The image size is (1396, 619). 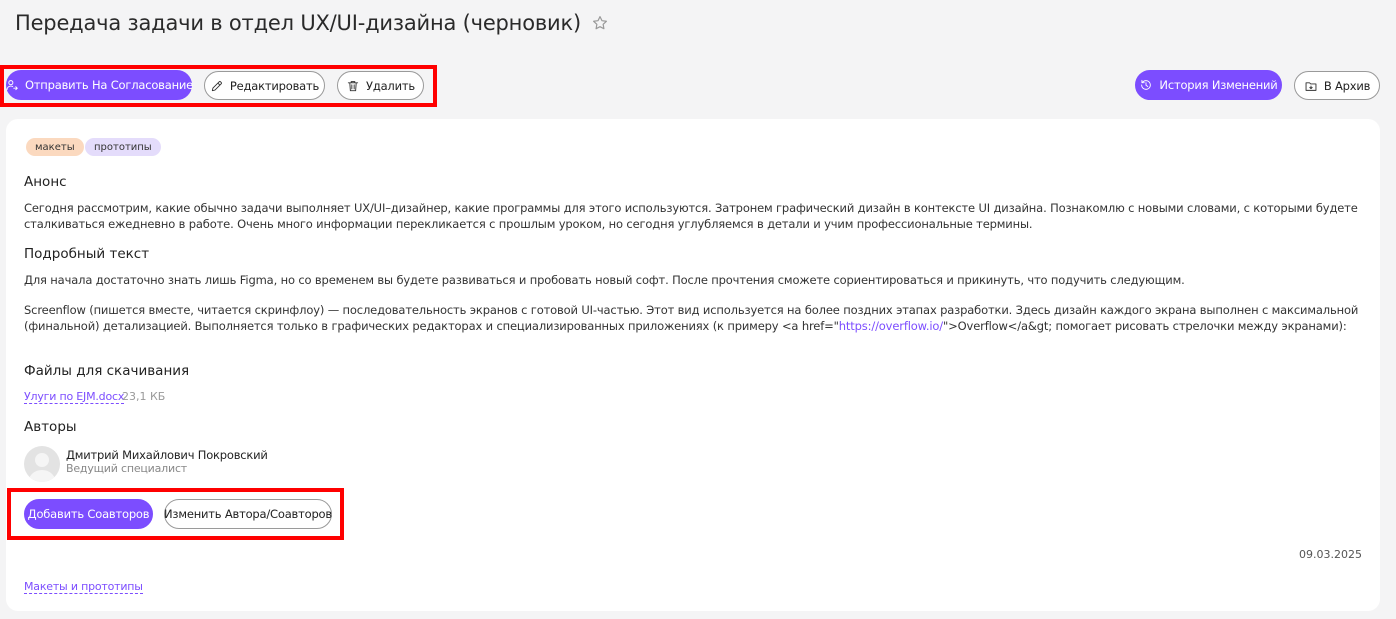 What do you see at coordinates (83, 587) in the screenshot?
I see `category-link: Макеты и прототипы` at bounding box center [83, 587].